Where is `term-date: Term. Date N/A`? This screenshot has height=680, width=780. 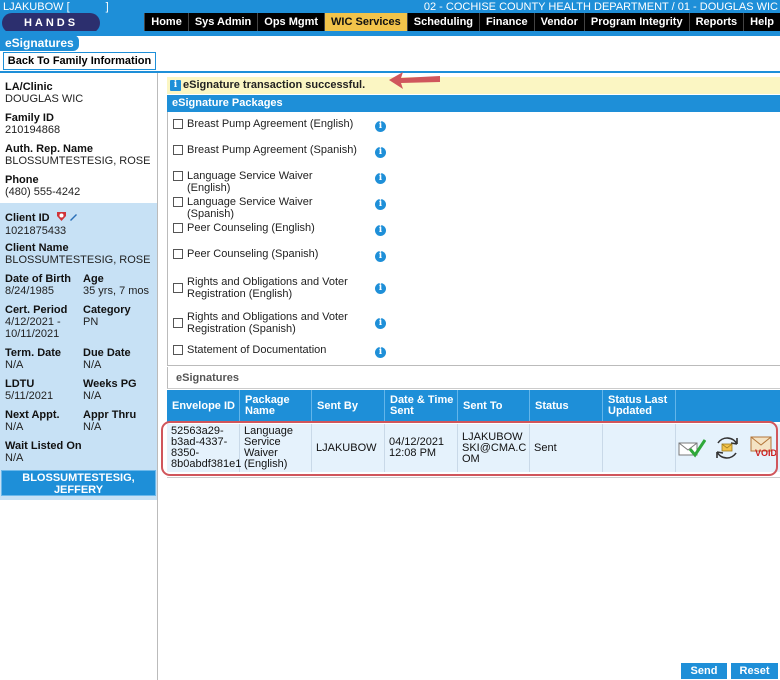 term-date: Term. Date N/A is located at coordinates (33, 359).